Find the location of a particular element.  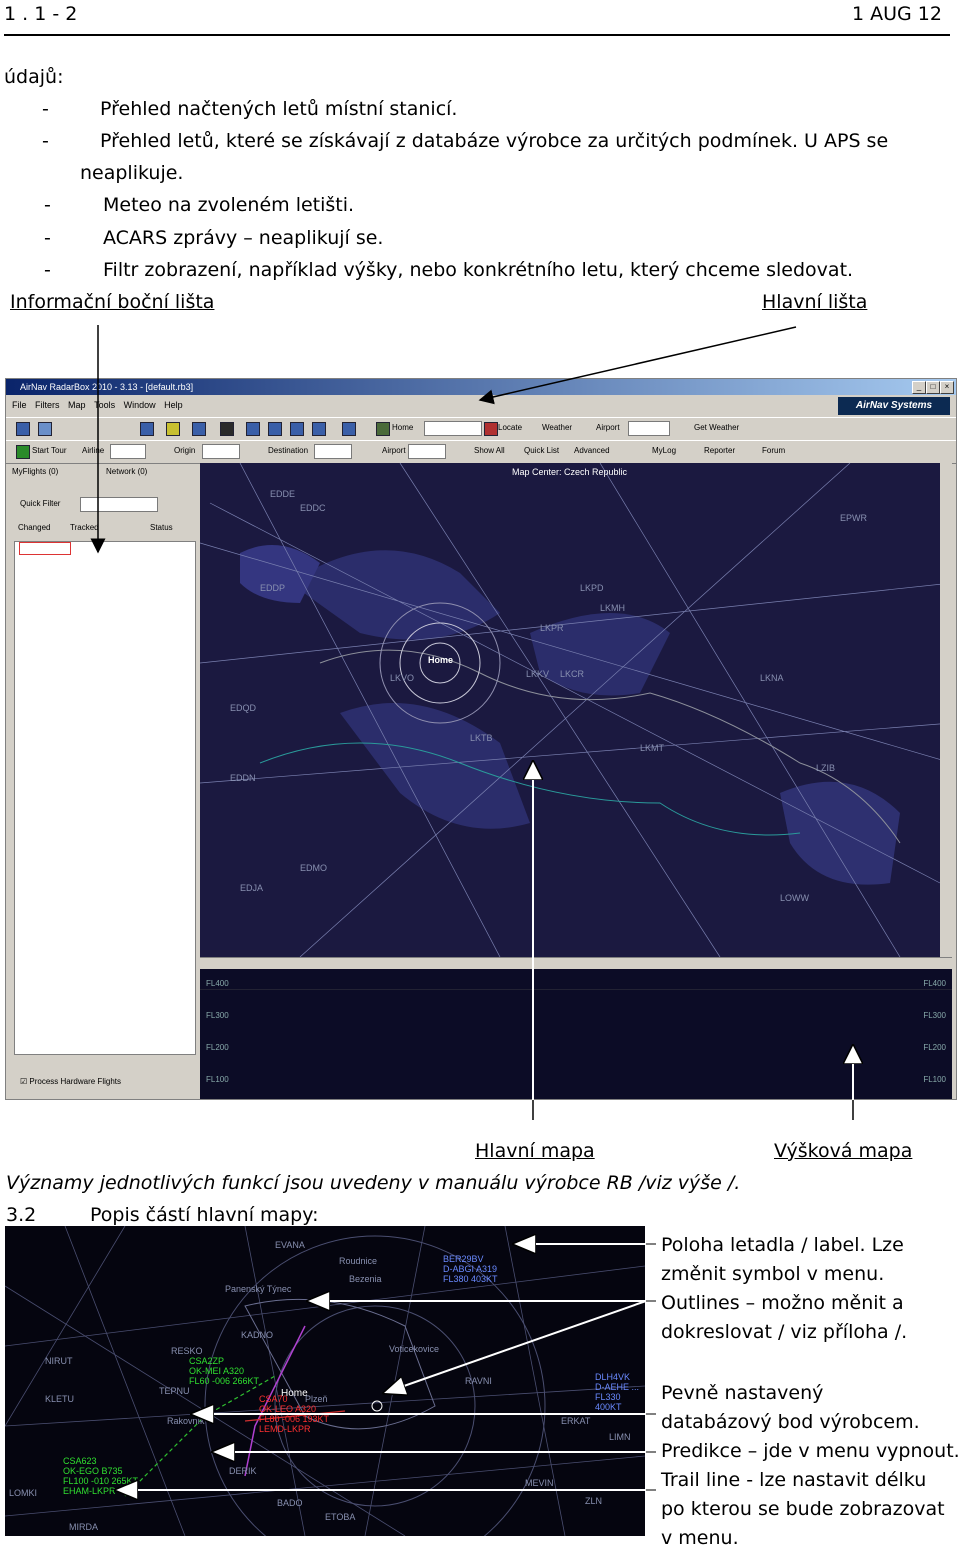

home-icon is located at coordinates (383, 429).